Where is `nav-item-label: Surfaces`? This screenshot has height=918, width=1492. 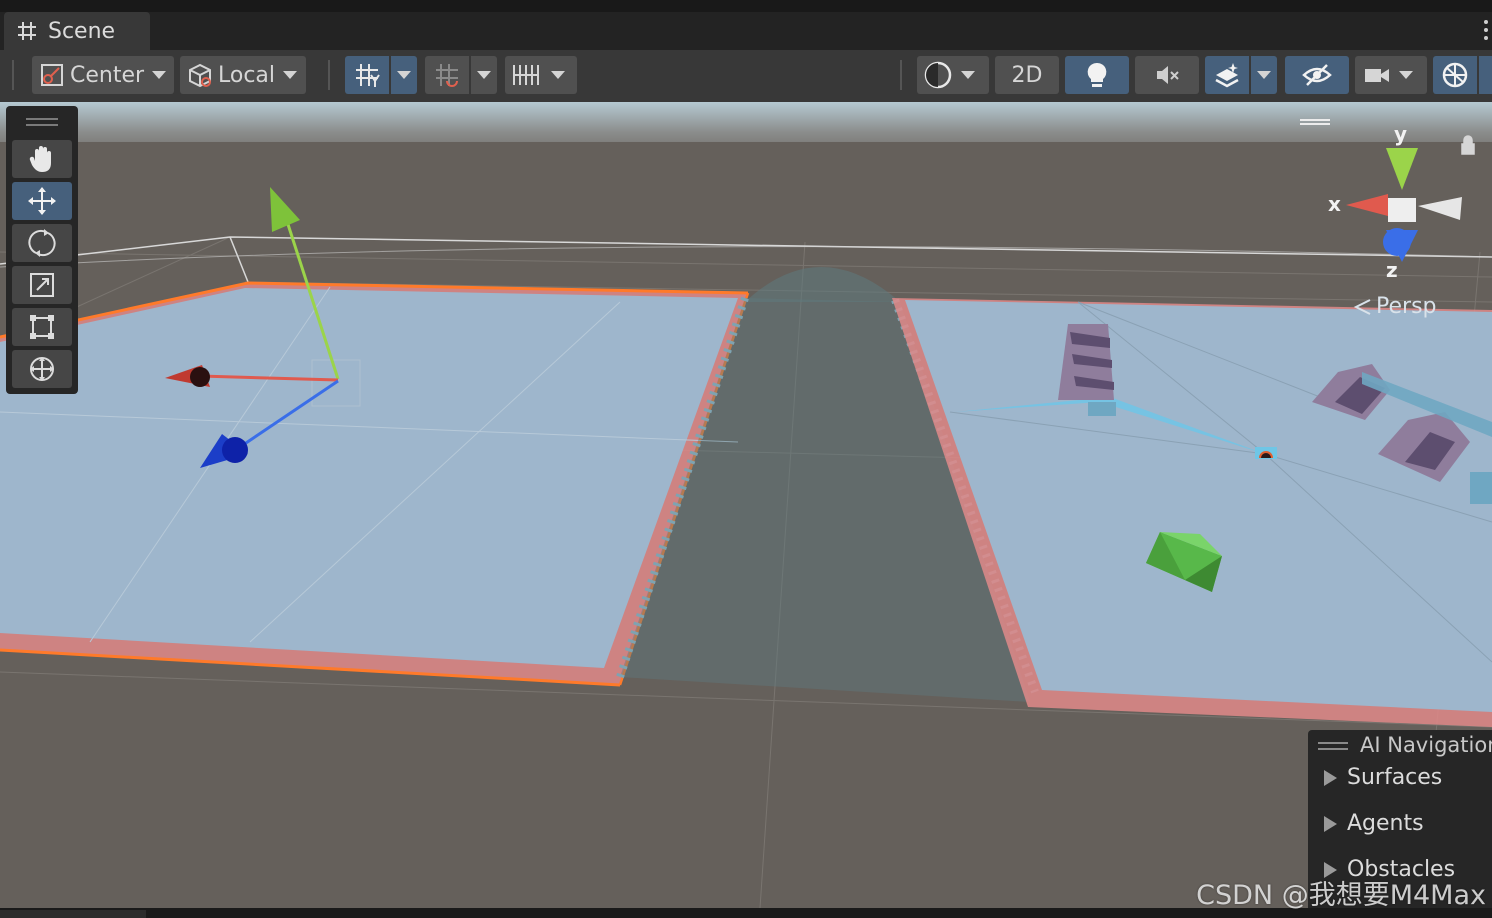 nav-item-label: Surfaces is located at coordinates (1395, 777).